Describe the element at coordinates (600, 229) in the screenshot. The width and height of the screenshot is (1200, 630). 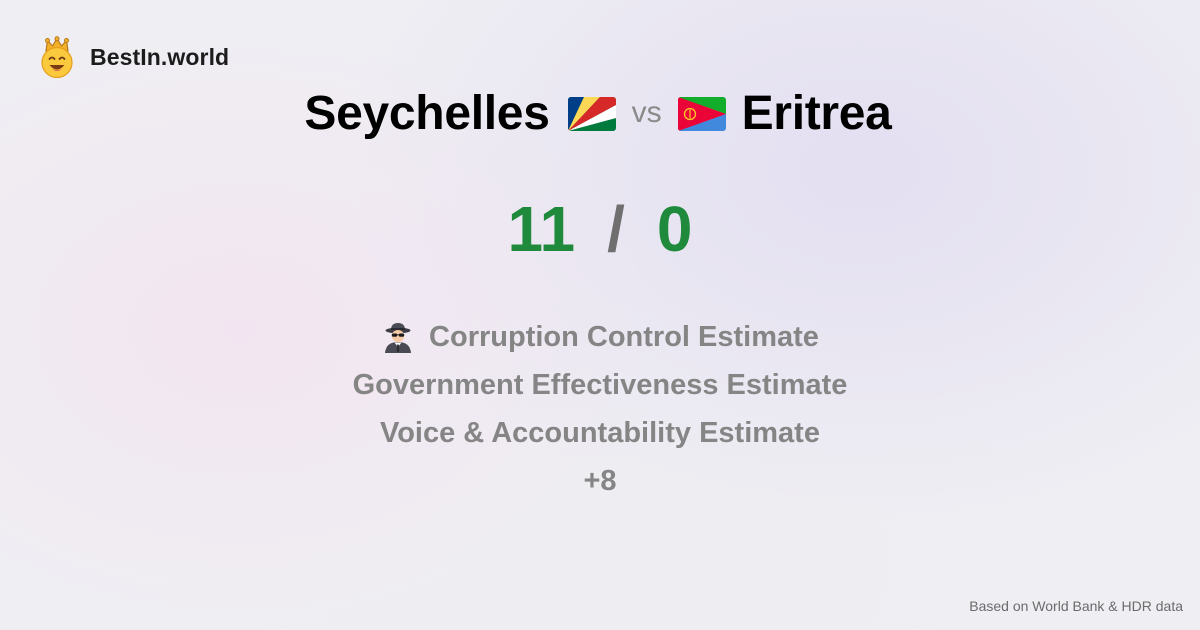
I see `score-display: 11 / 0` at that location.